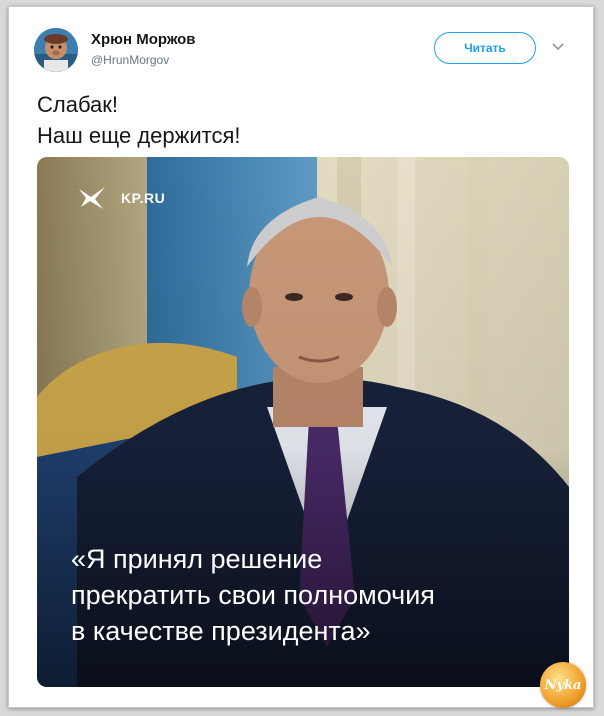  Describe the element at coordinates (221, 631) in the screenshot. I see `quote-line: в качестве президента»` at that location.